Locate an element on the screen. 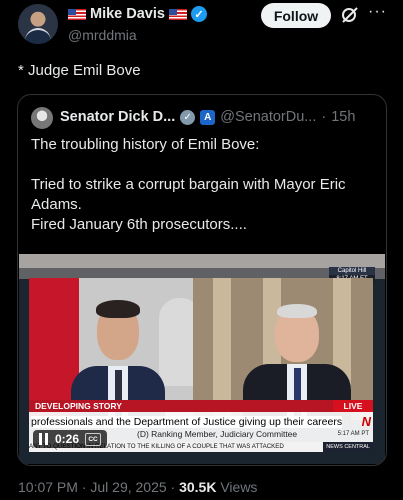  senate-affiliation-icon: A is located at coordinates (208, 117).